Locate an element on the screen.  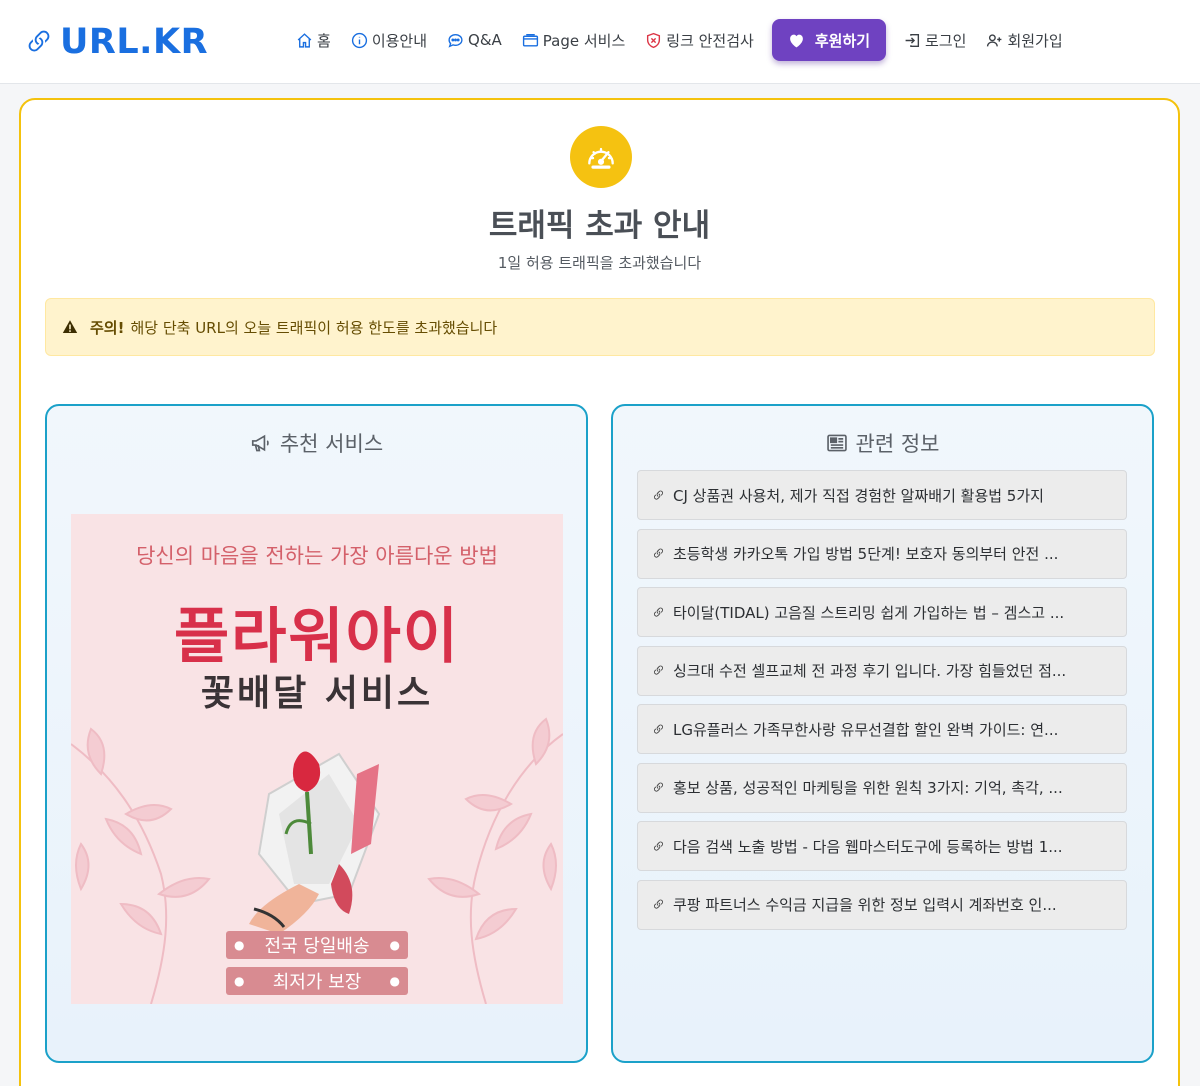
page-title: 트래픽 초과 안내 is located at coordinates (599, 226).